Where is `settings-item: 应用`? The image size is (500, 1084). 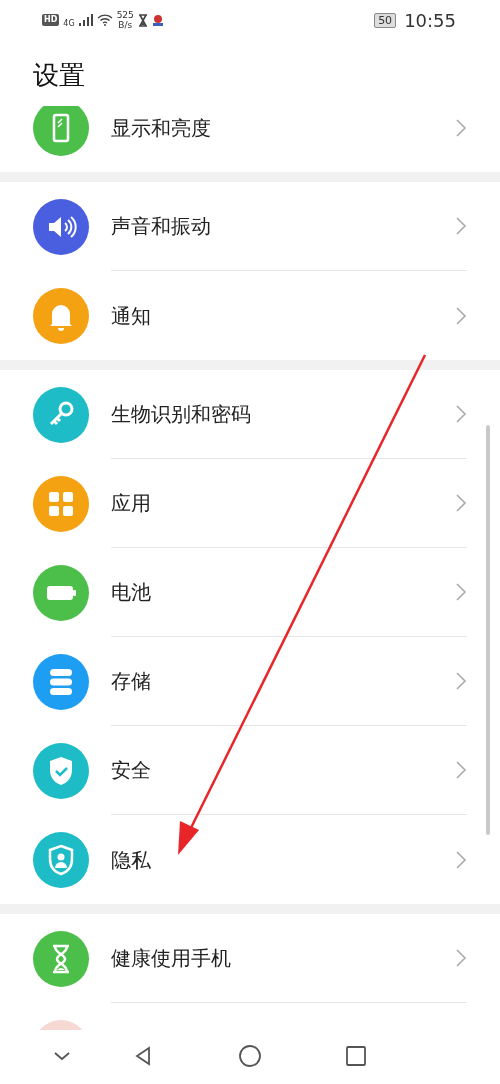 settings-item: 应用 is located at coordinates (250, 503).